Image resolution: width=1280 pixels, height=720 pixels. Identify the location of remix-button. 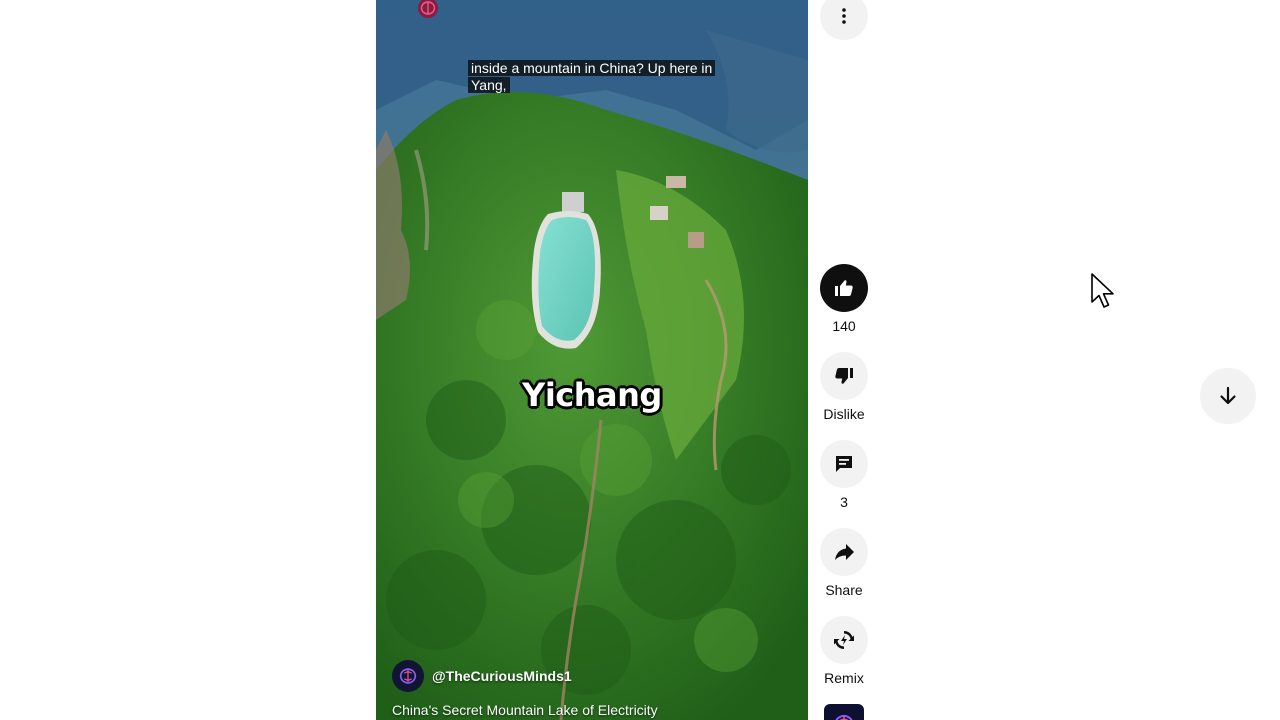
(844, 640).